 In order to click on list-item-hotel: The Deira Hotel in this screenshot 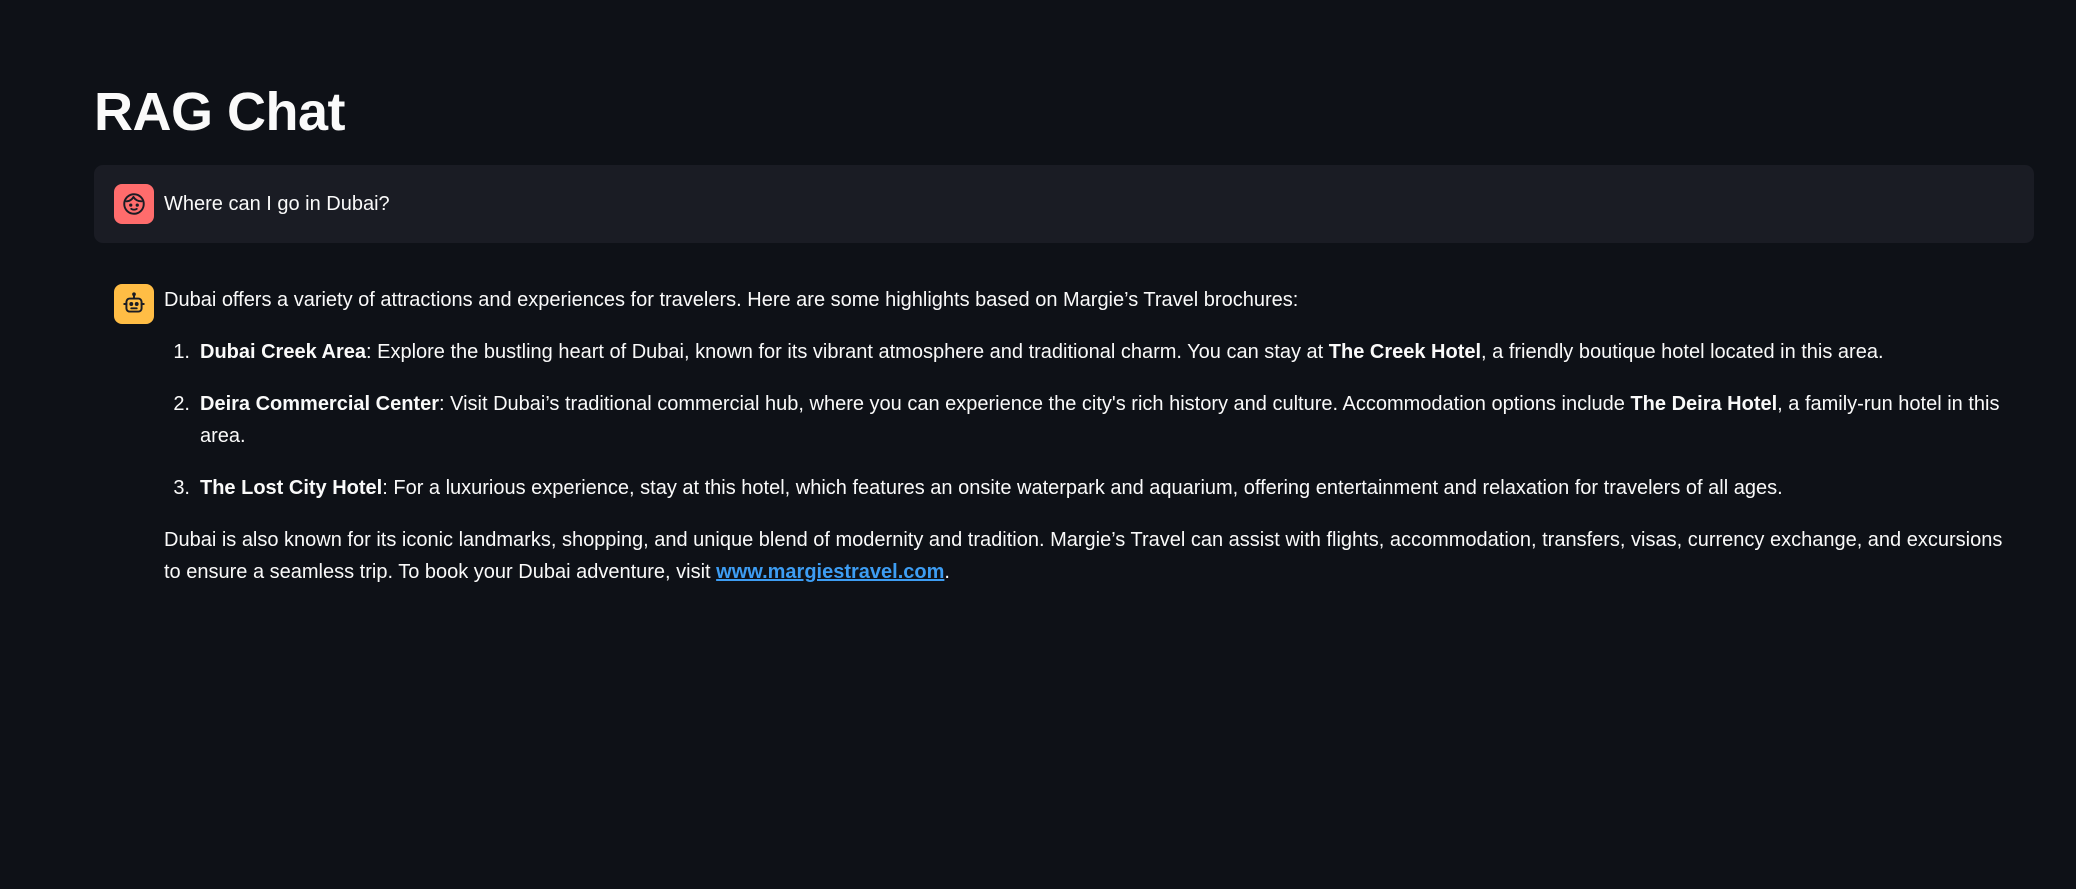, I will do `click(1704, 404)`.